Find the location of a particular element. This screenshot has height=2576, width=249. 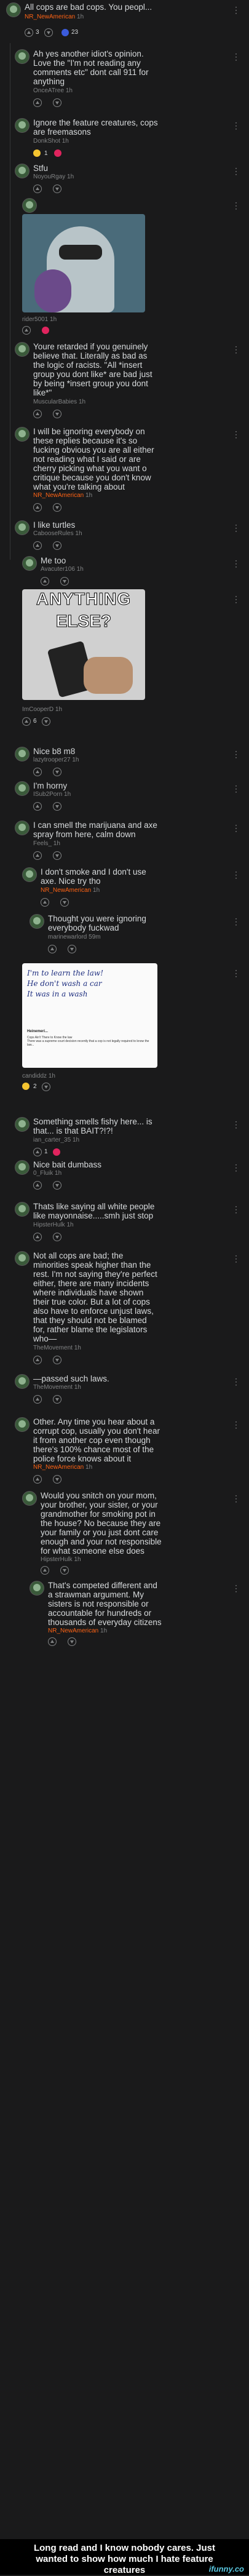

comment-meta: NoyouRgay 1h is located at coordinates (53, 176).